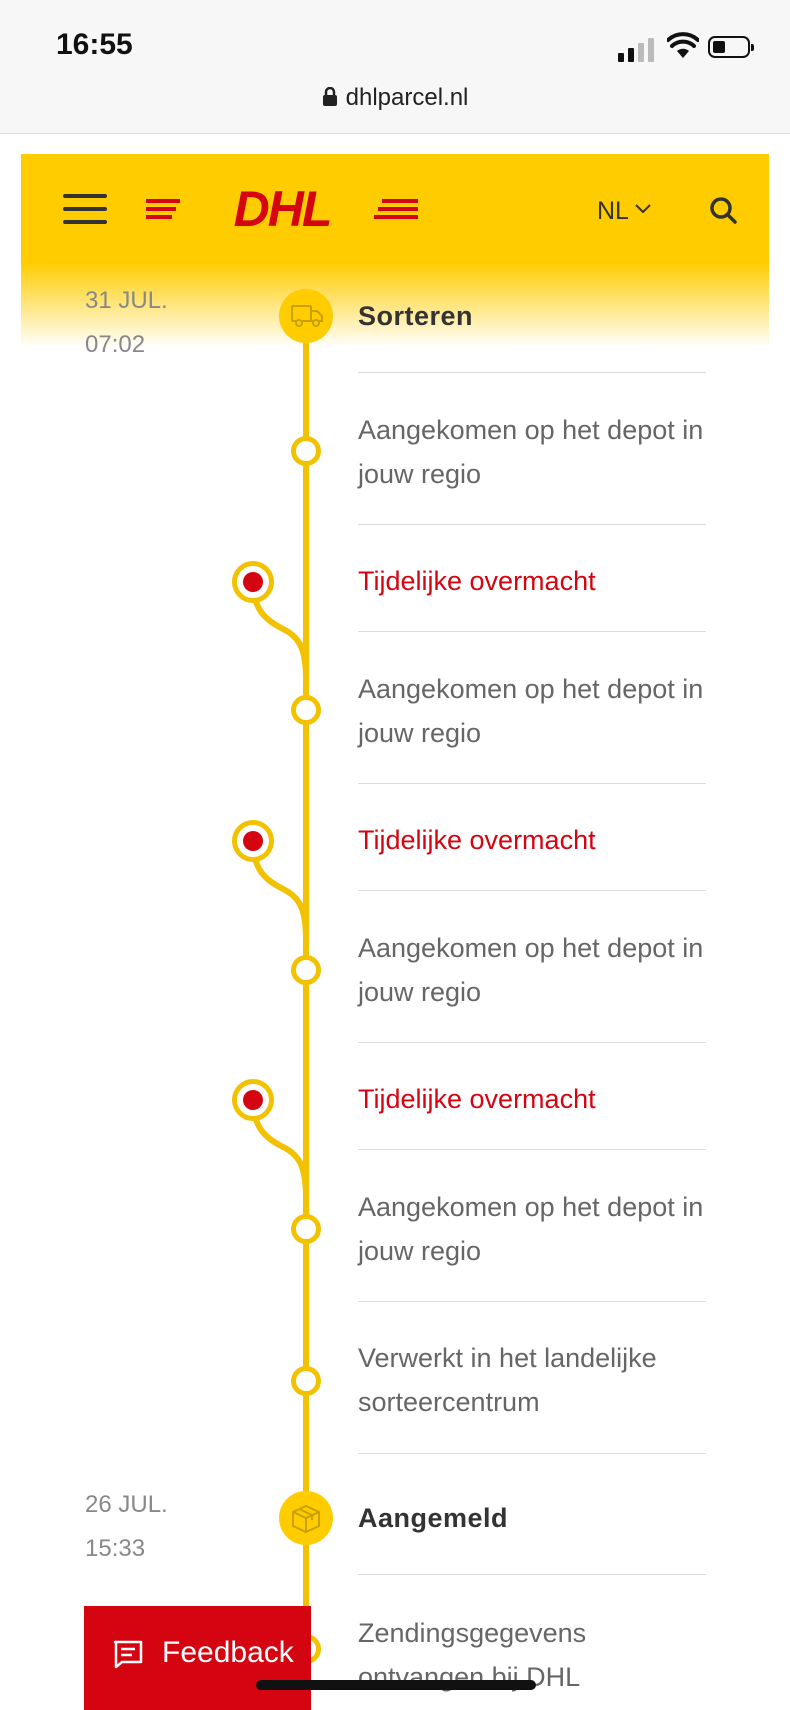  I want to click on package-icon, so click(306, 1519).